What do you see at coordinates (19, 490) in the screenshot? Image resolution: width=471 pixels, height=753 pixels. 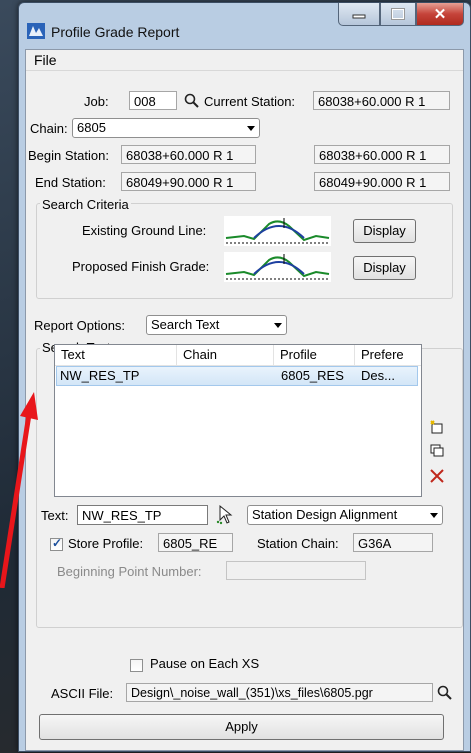 I see `annotation-arrow-icon` at bounding box center [19, 490].